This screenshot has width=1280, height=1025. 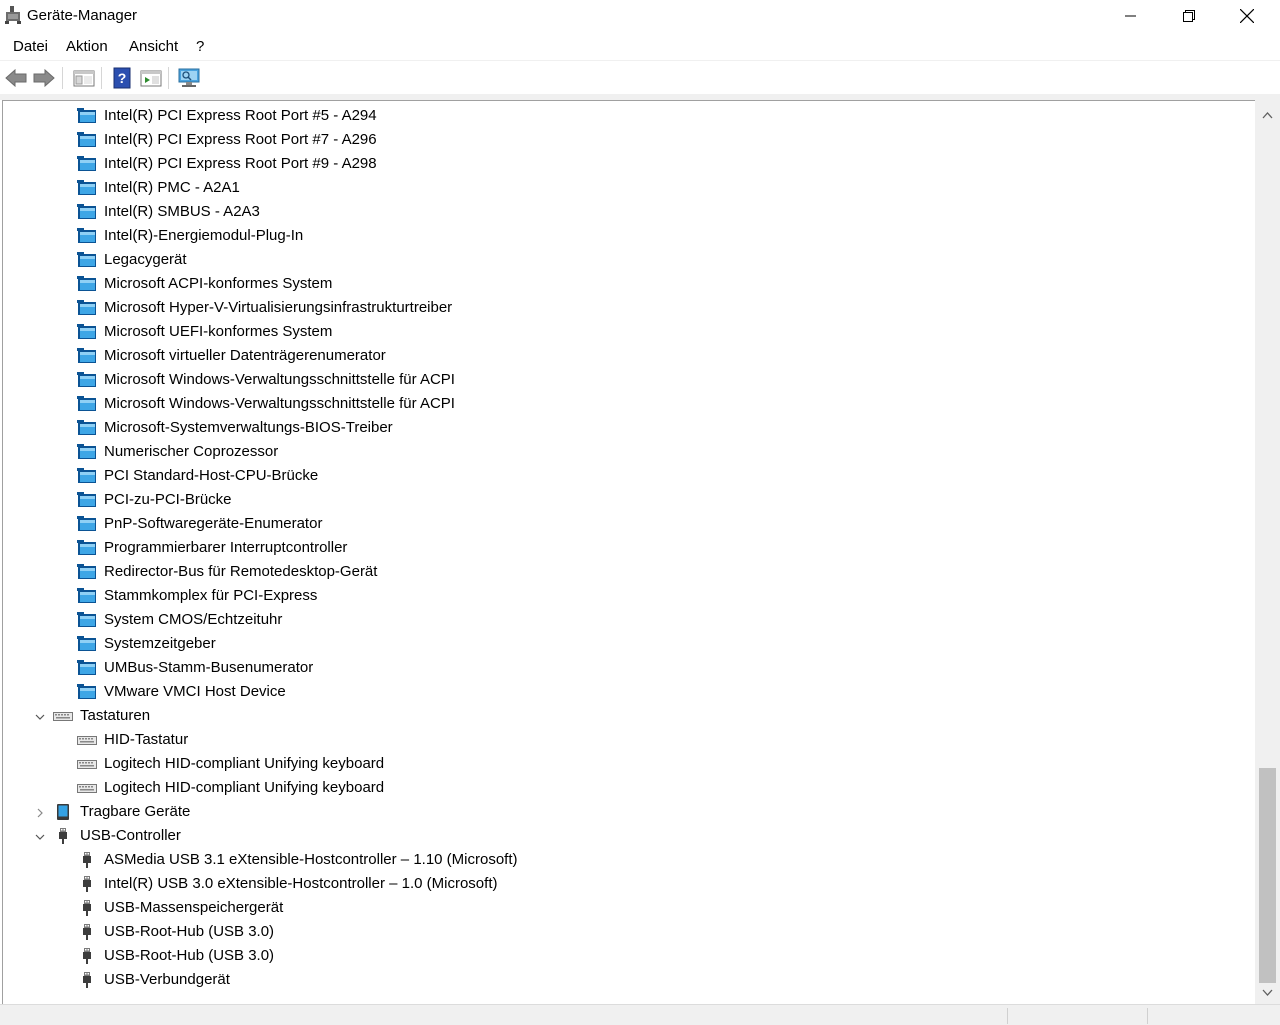 What do you see at coordinates (628, 428) in the screenshot?
I see `tree-device-item: Microsoft-Systemverwaltungs-BIOS-Treiber` at bounding box center [628, 428].